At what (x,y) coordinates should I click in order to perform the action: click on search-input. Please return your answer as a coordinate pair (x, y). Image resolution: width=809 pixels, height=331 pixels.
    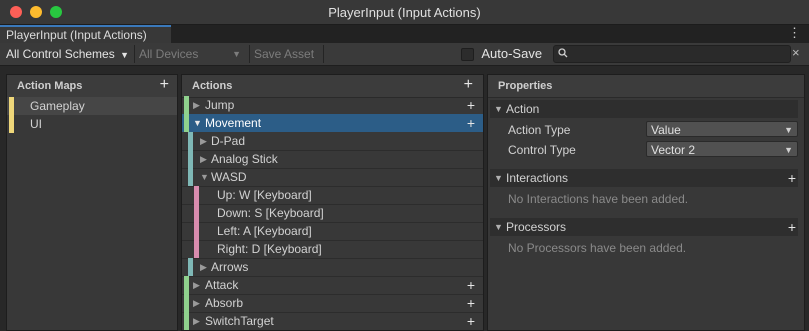
    Looking at the image, I should click on (672, 54).